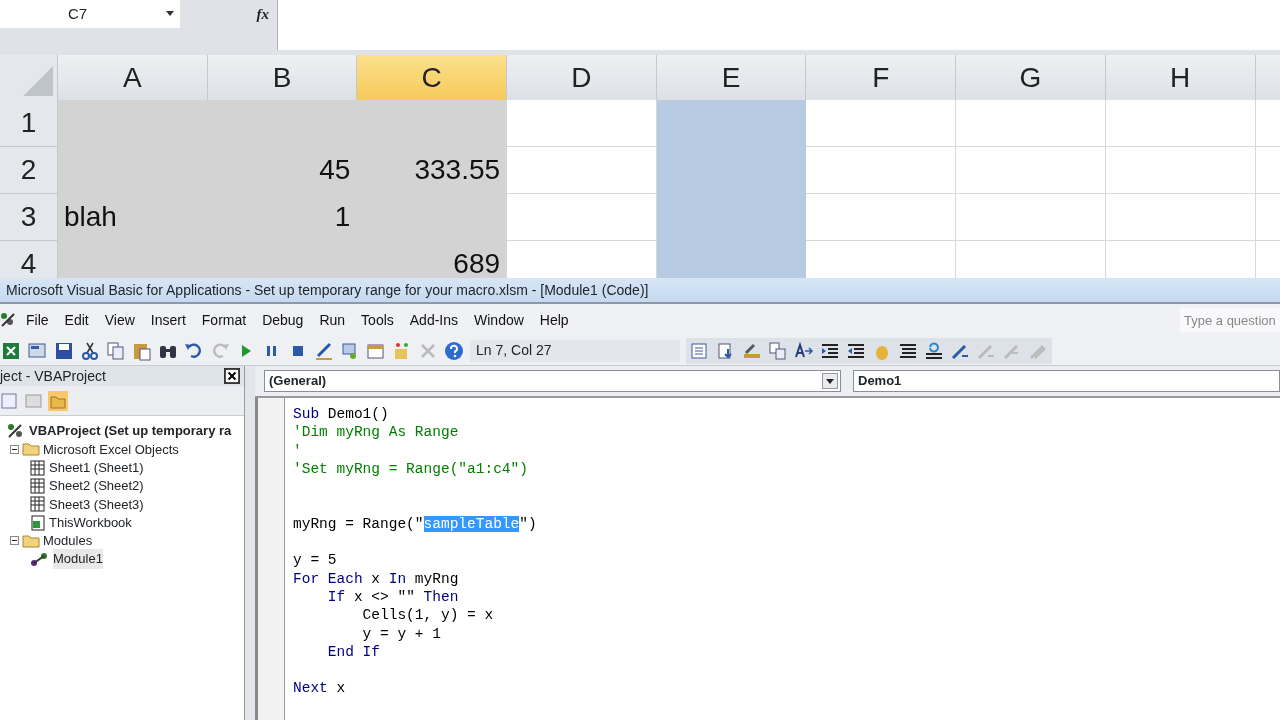  What do you see at coordinates (731, 77) in the screenshot?
I see `column-header: E` at bounding box center [731, 77].